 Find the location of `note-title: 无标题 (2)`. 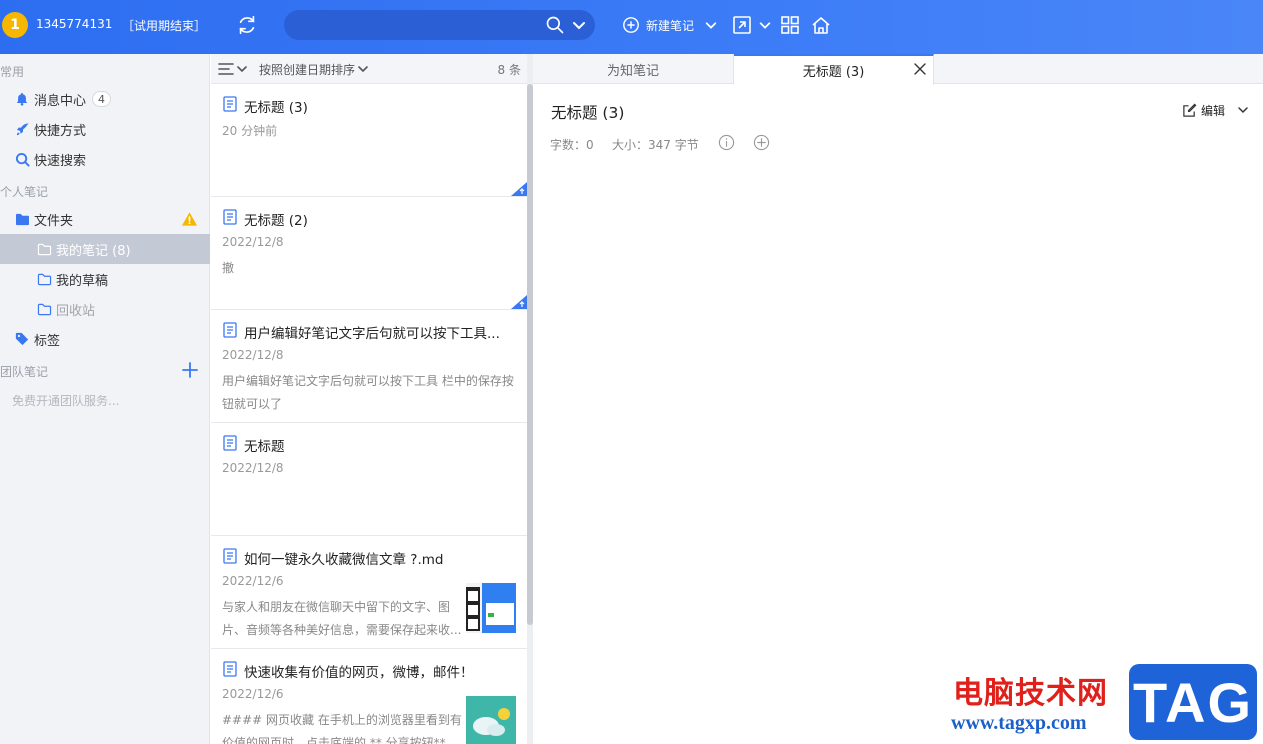

note-title: 无标题 (2) is located at coordinates (276, 221).